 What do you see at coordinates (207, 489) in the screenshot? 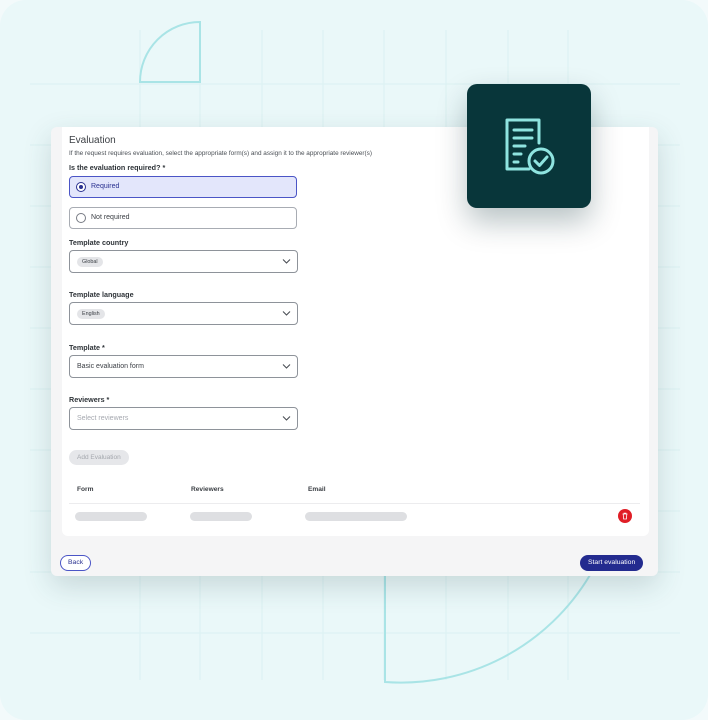
I see `table-header-reviewers: Reviewers` at bounding box center [207, 489].